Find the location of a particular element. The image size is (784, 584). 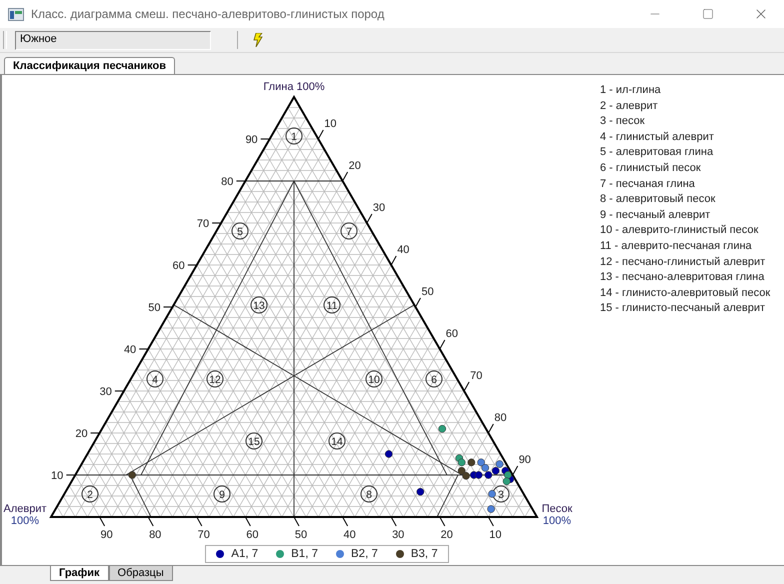

legend-label: B1, 7 is located at coordinates (304, 554).